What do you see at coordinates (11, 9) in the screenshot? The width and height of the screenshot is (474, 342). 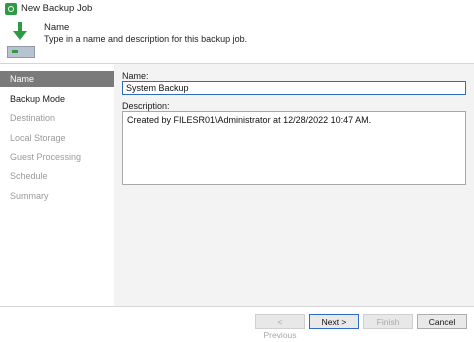 I see `veeam-app-icon` at bounding box center [11, 9].